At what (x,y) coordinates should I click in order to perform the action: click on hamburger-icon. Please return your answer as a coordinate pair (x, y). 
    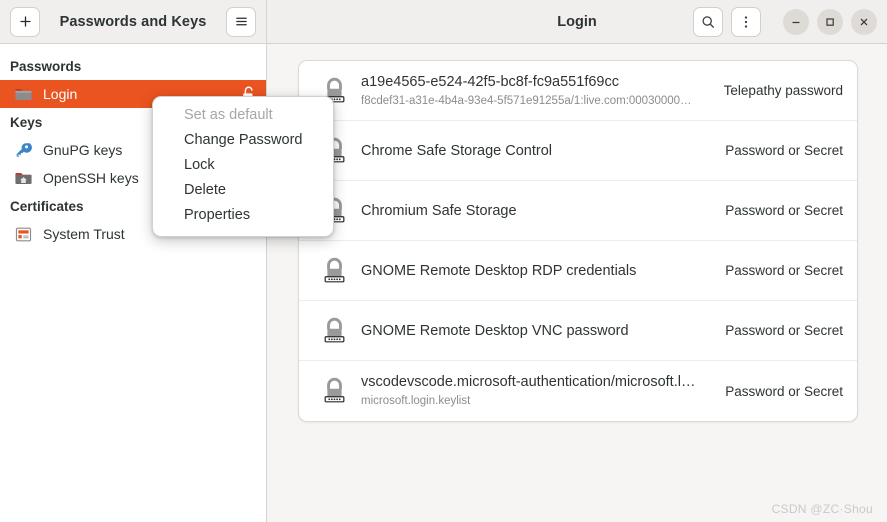
    Looking at the image, I should click on (241, 21).